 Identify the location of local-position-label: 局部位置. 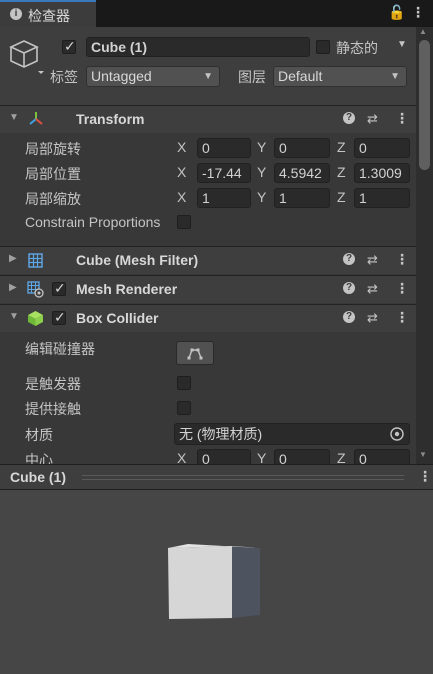
(53, 174).